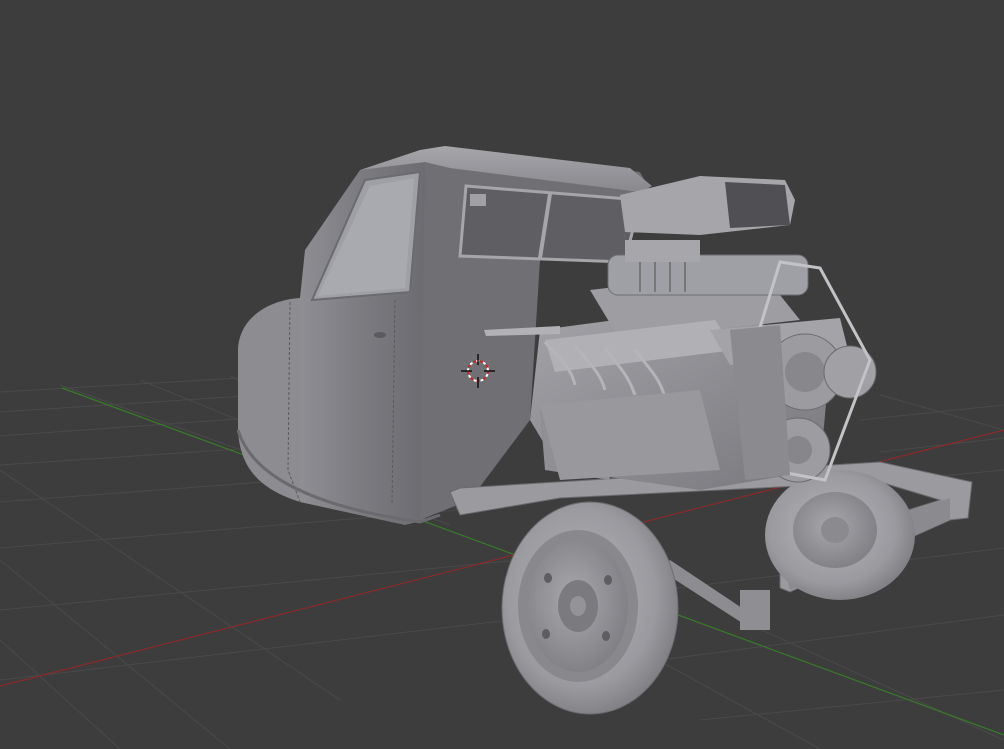 The width and height of the screenshot is (1004, 749). Describe the element at coordinates (590, 608) in the screenshot. I see `front-wheel` at that location.